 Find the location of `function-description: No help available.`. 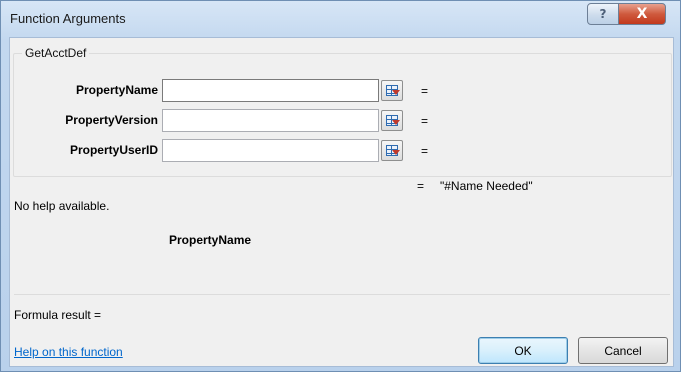

function-description: No help available. is located at coordinates (62, 206).